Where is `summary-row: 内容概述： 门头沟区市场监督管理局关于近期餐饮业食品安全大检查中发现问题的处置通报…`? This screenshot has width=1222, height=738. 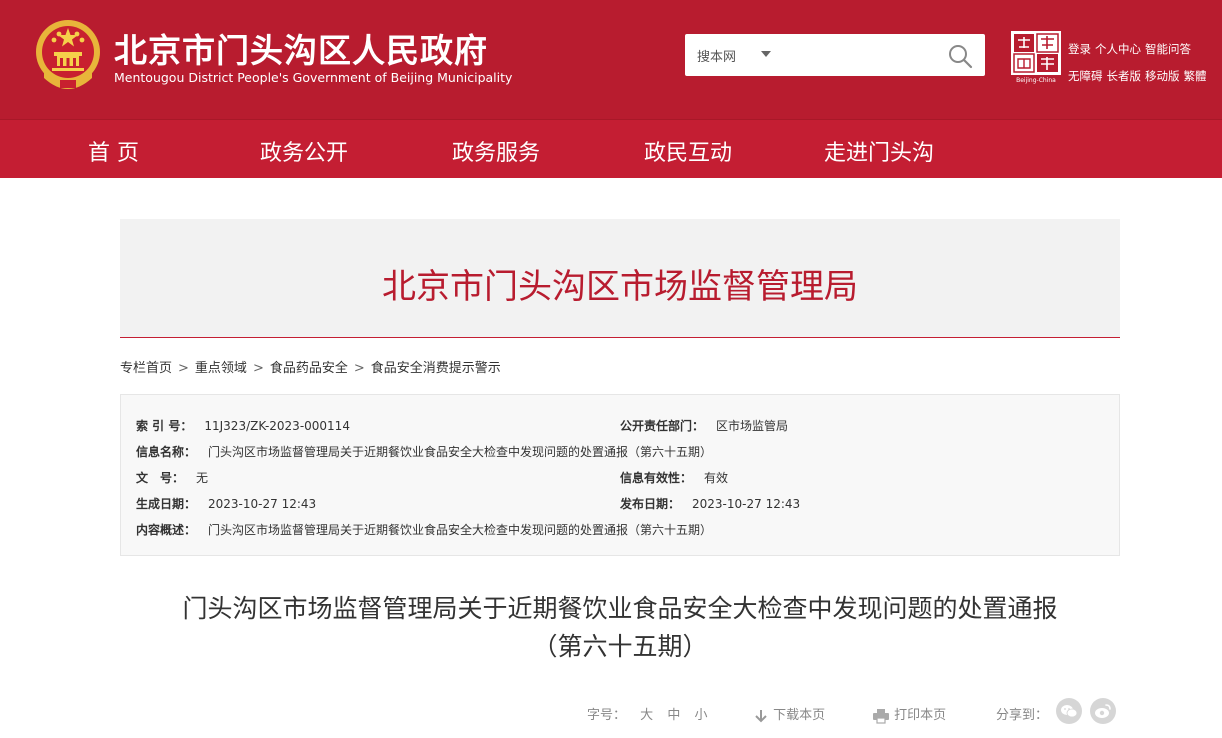
summary-row: 内容概述： 门头沟区市场监督管理局关于近期餐饮业食品安全大检查中发现问题的处置通报… is located at coordinates (424, 529).